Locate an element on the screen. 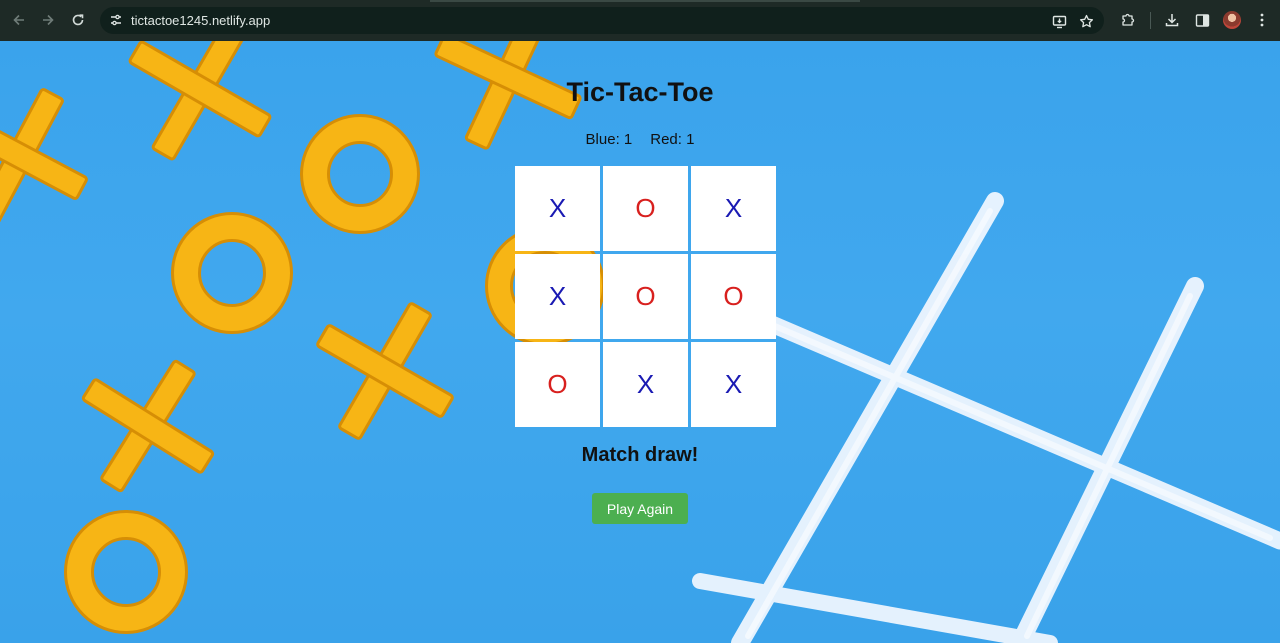 The width and height of the screenshot is (1280, 643). browser-toolbar: tictactoe1245.netlify.app is located at coordinates (640, 20).